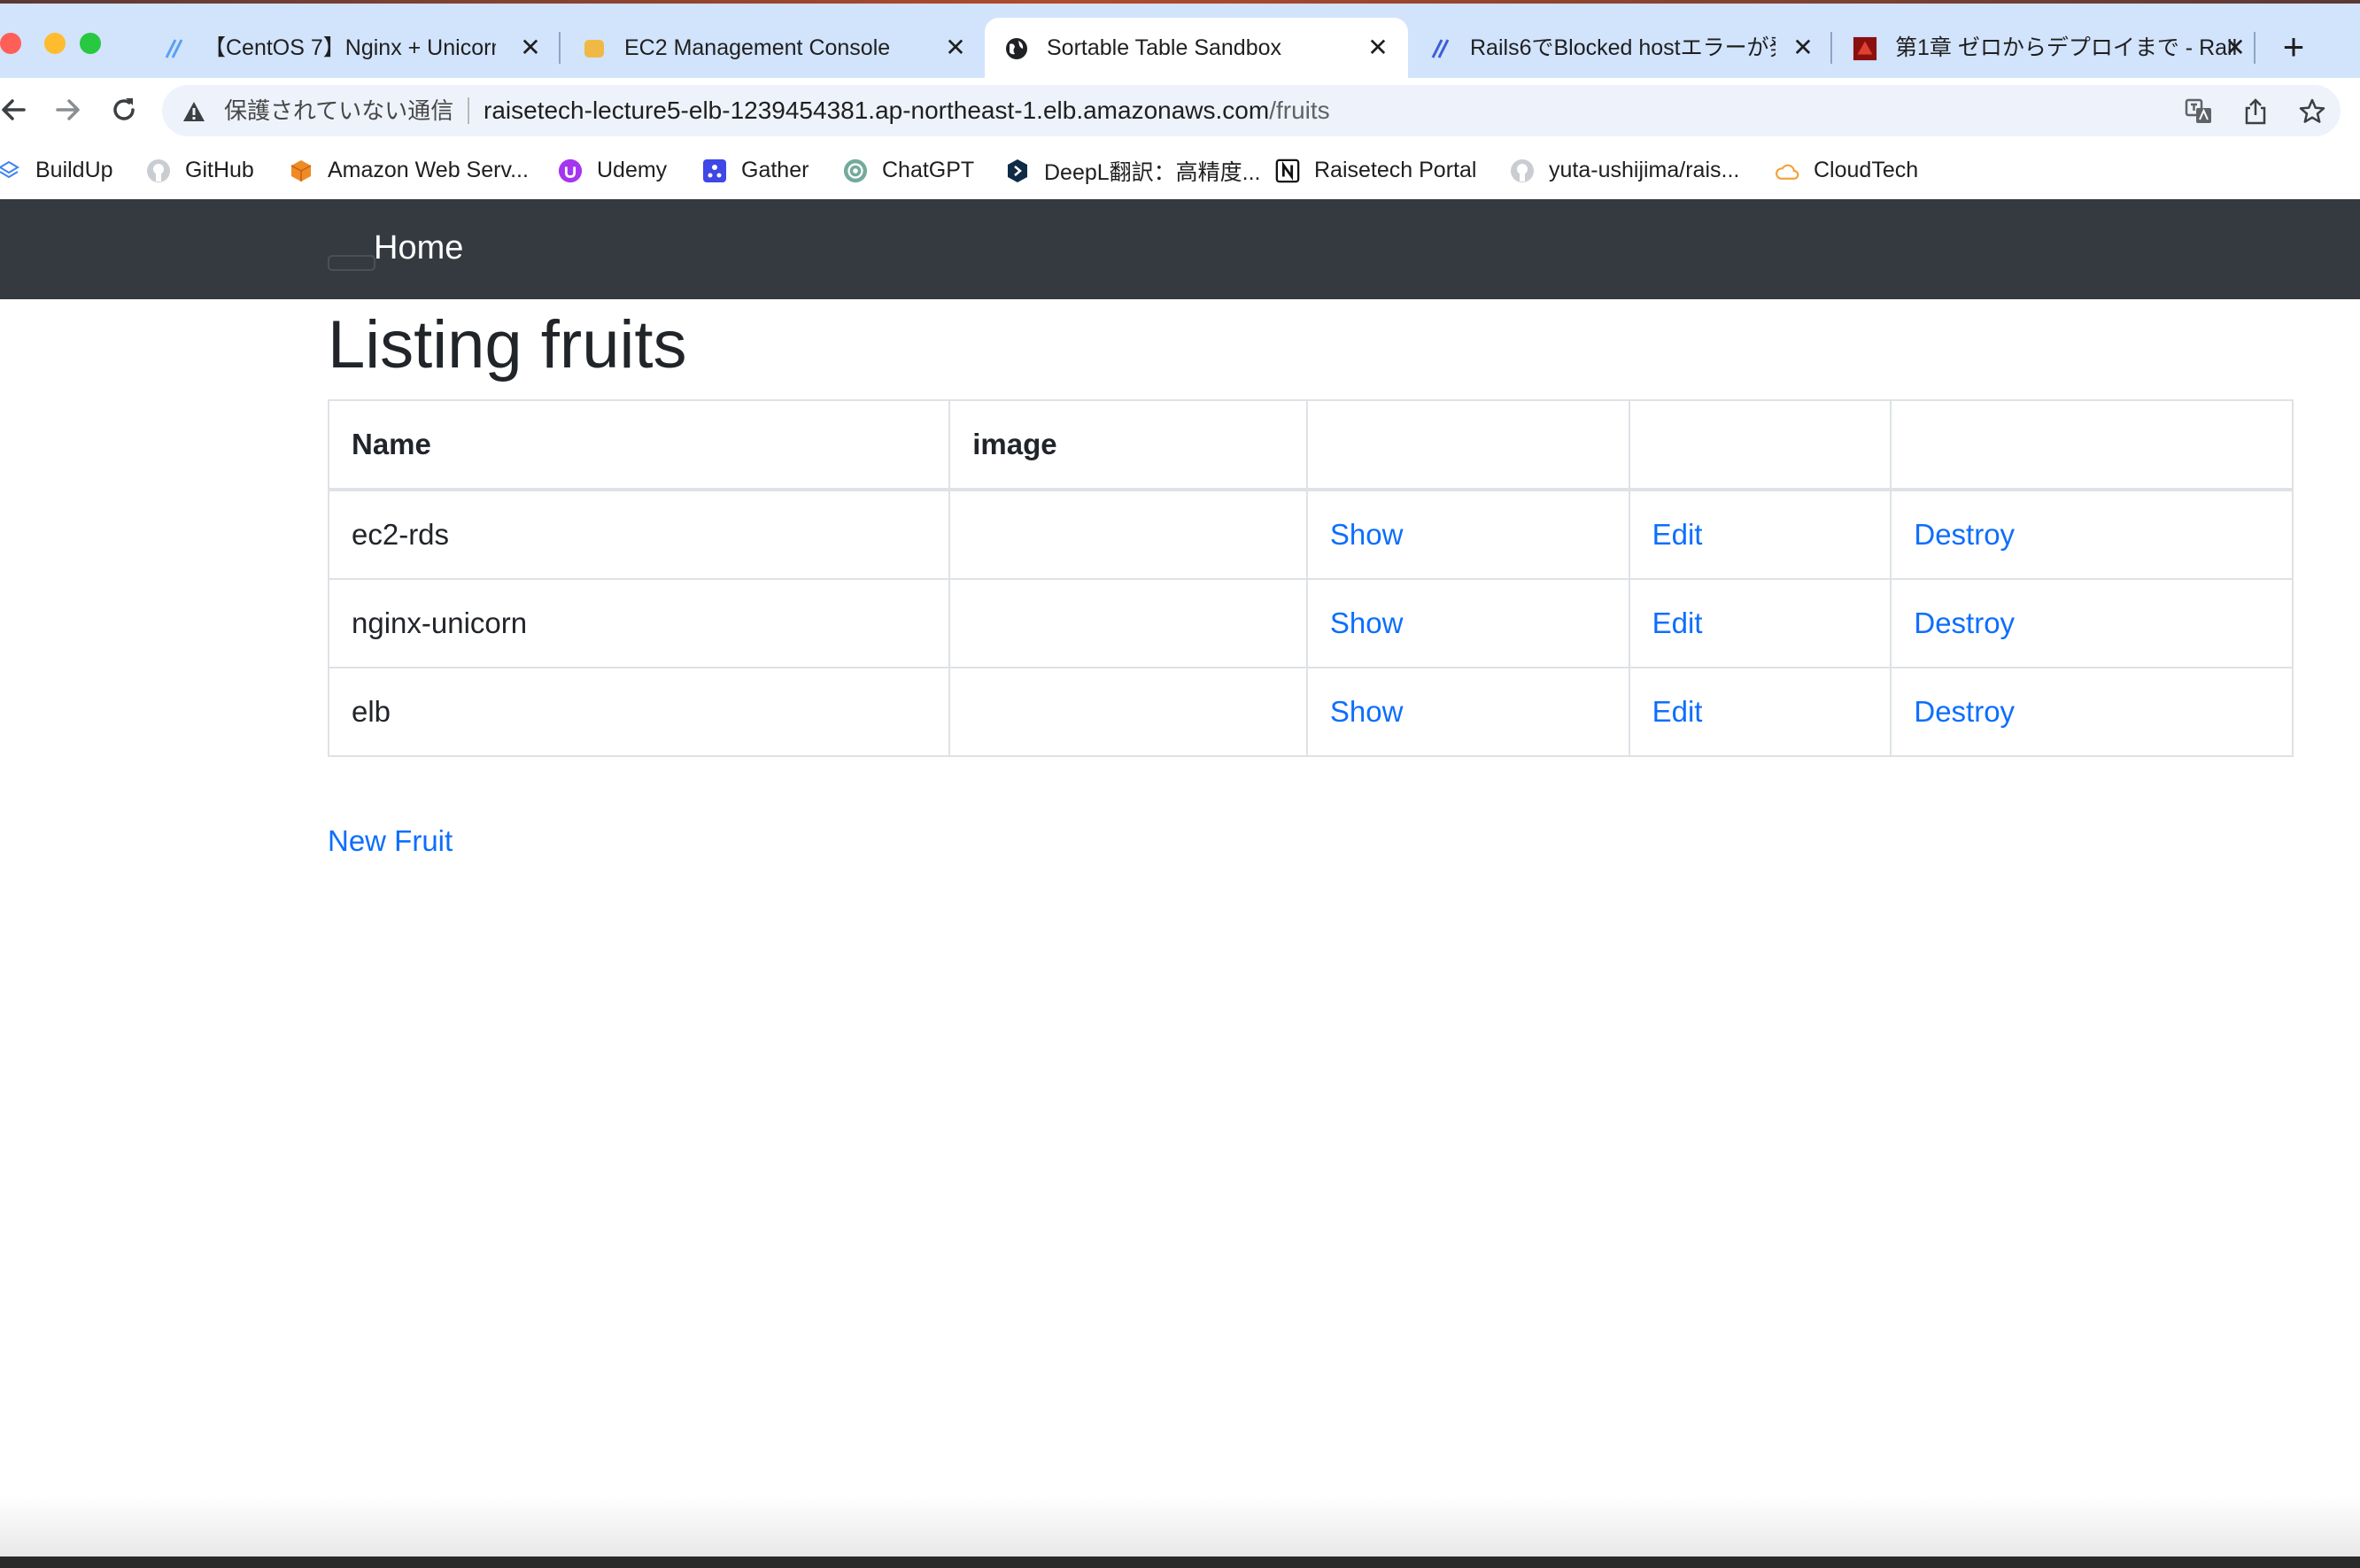  Describe the element at coordinates (219, 170) in the screenshot. I see `bookmark-label: GitHub` at that location.